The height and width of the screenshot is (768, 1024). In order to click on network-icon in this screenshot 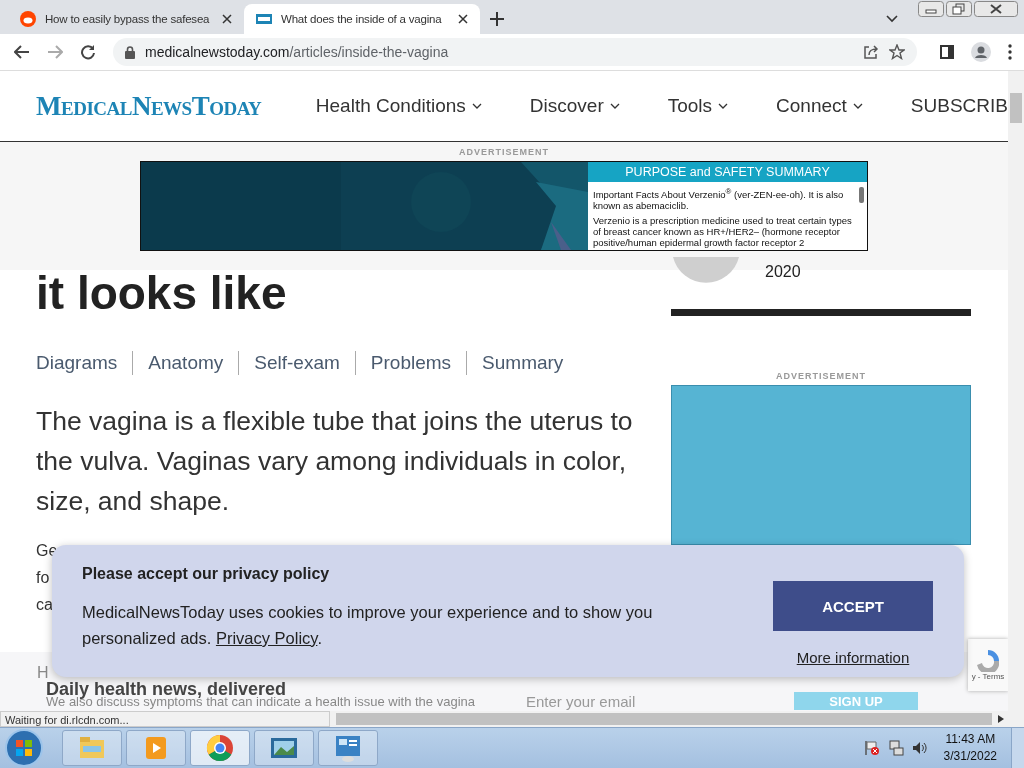, I will do `click(895, 748)`.